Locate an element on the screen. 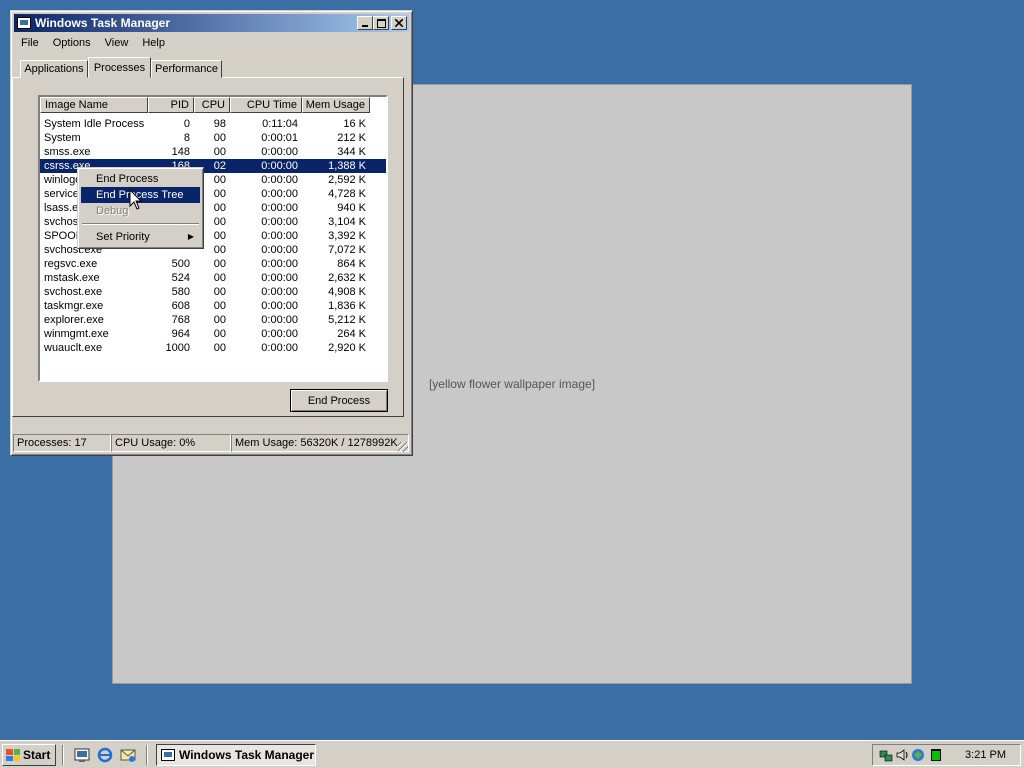 This screenshot has height=768, width=1024. table-row: explorer.exe 768 00 0:00:00 5,212 K is located at coordinates (213, 320).